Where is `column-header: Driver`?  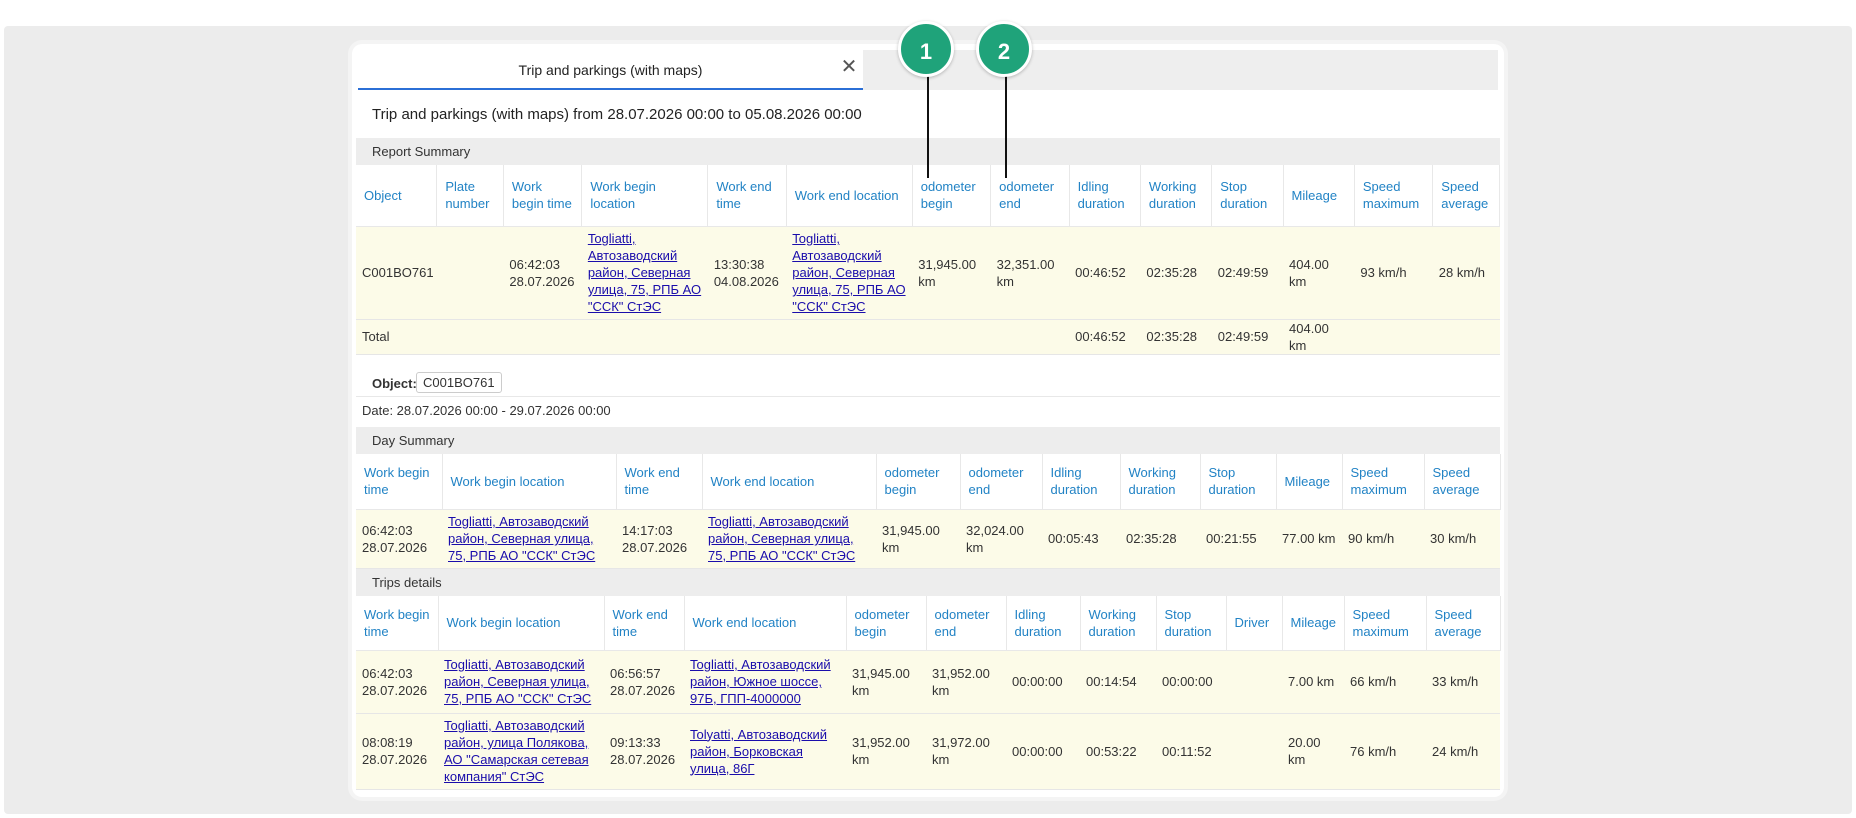
column-header: Driver is located at coordinates (1254, 623).